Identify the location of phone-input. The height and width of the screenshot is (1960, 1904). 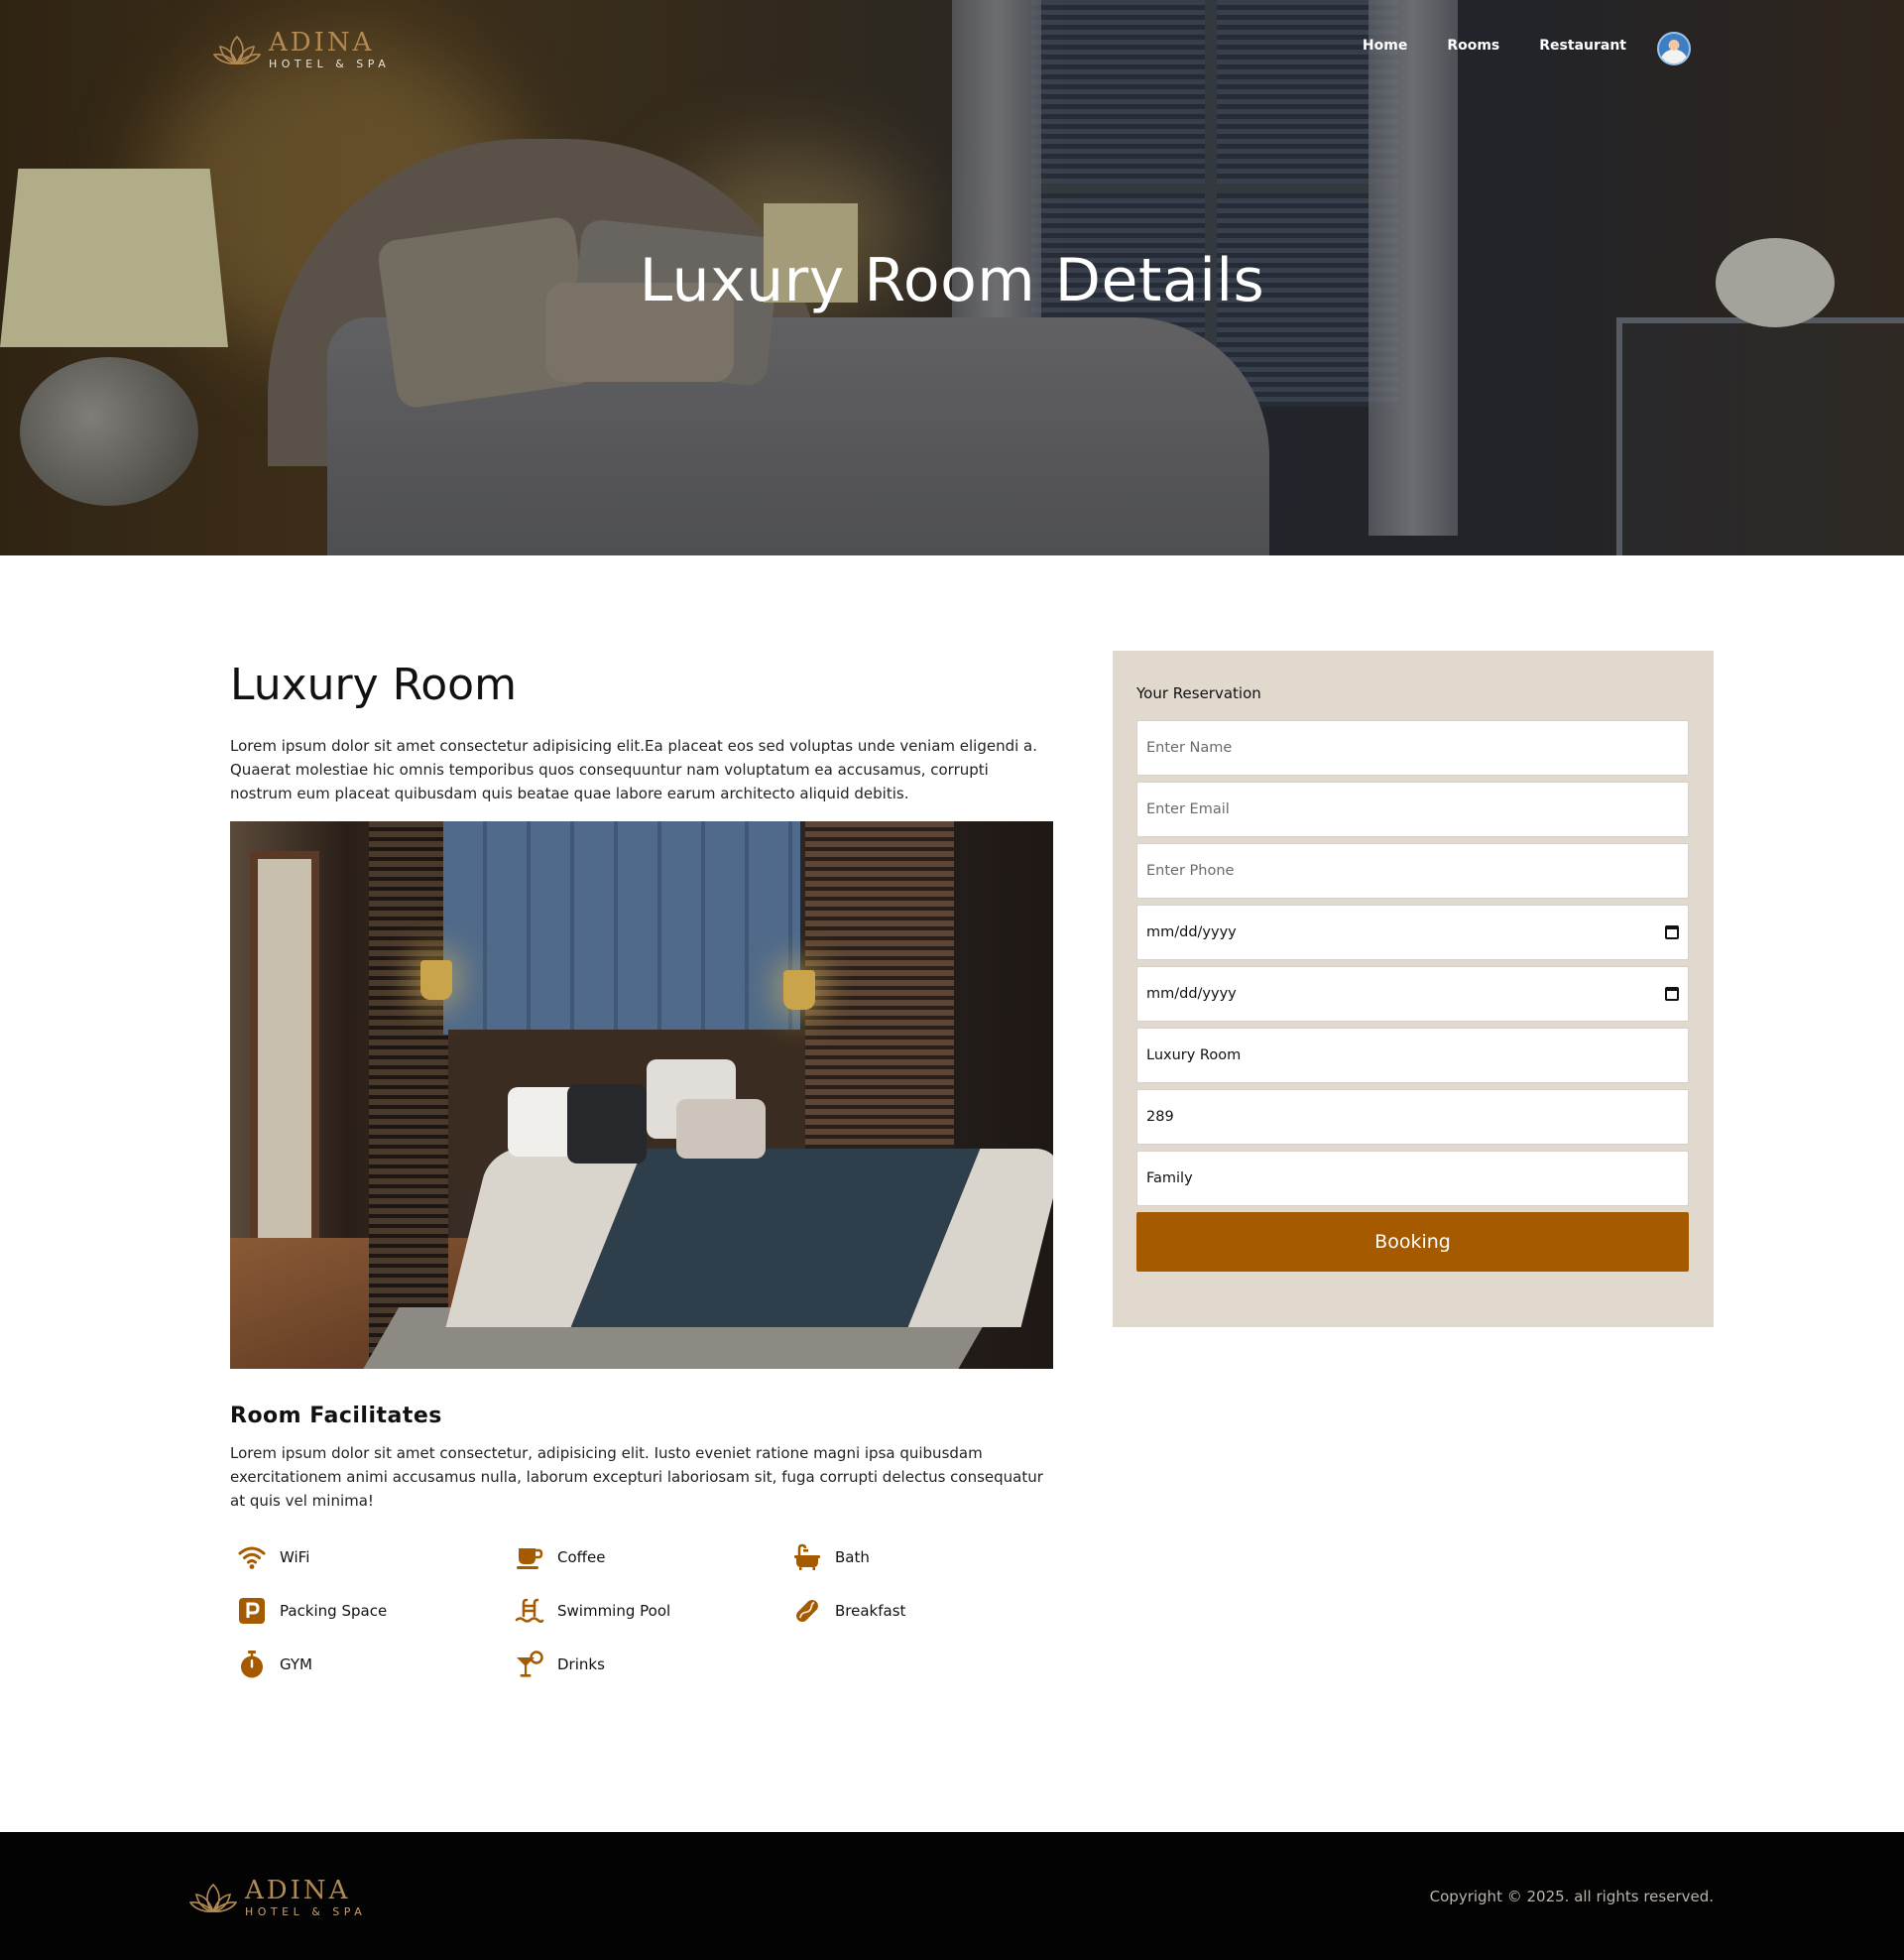
(1412, 871).